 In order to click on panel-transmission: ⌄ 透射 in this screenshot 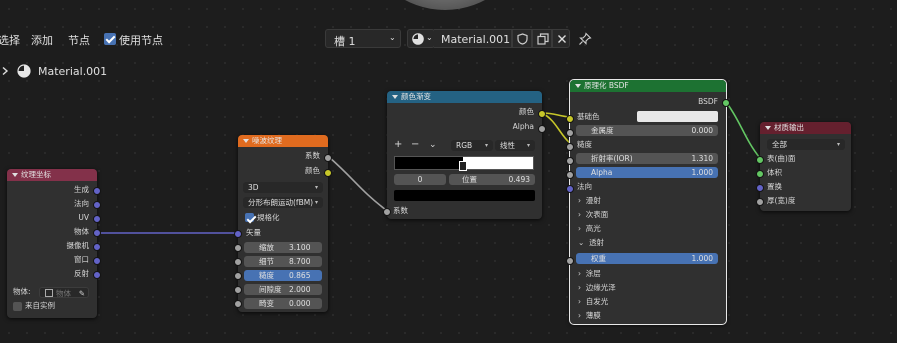, I will do `click(591, 243)`.